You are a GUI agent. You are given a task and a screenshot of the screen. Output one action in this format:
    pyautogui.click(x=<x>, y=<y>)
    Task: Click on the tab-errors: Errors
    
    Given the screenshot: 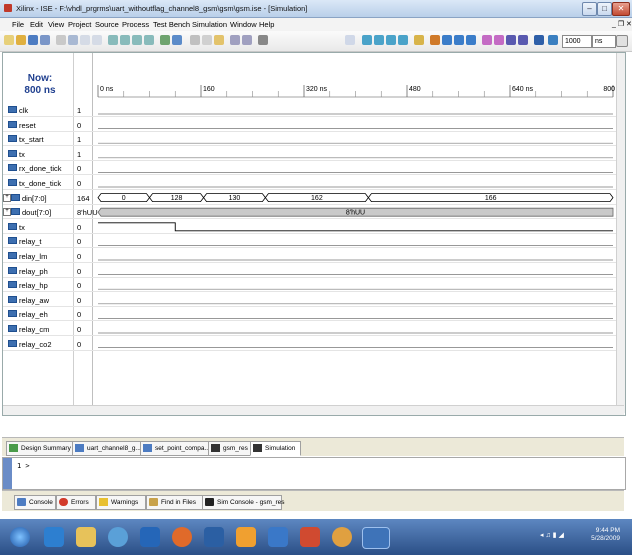 What is the action you would take?
    pyautogui.click(x=76, y=502)
    